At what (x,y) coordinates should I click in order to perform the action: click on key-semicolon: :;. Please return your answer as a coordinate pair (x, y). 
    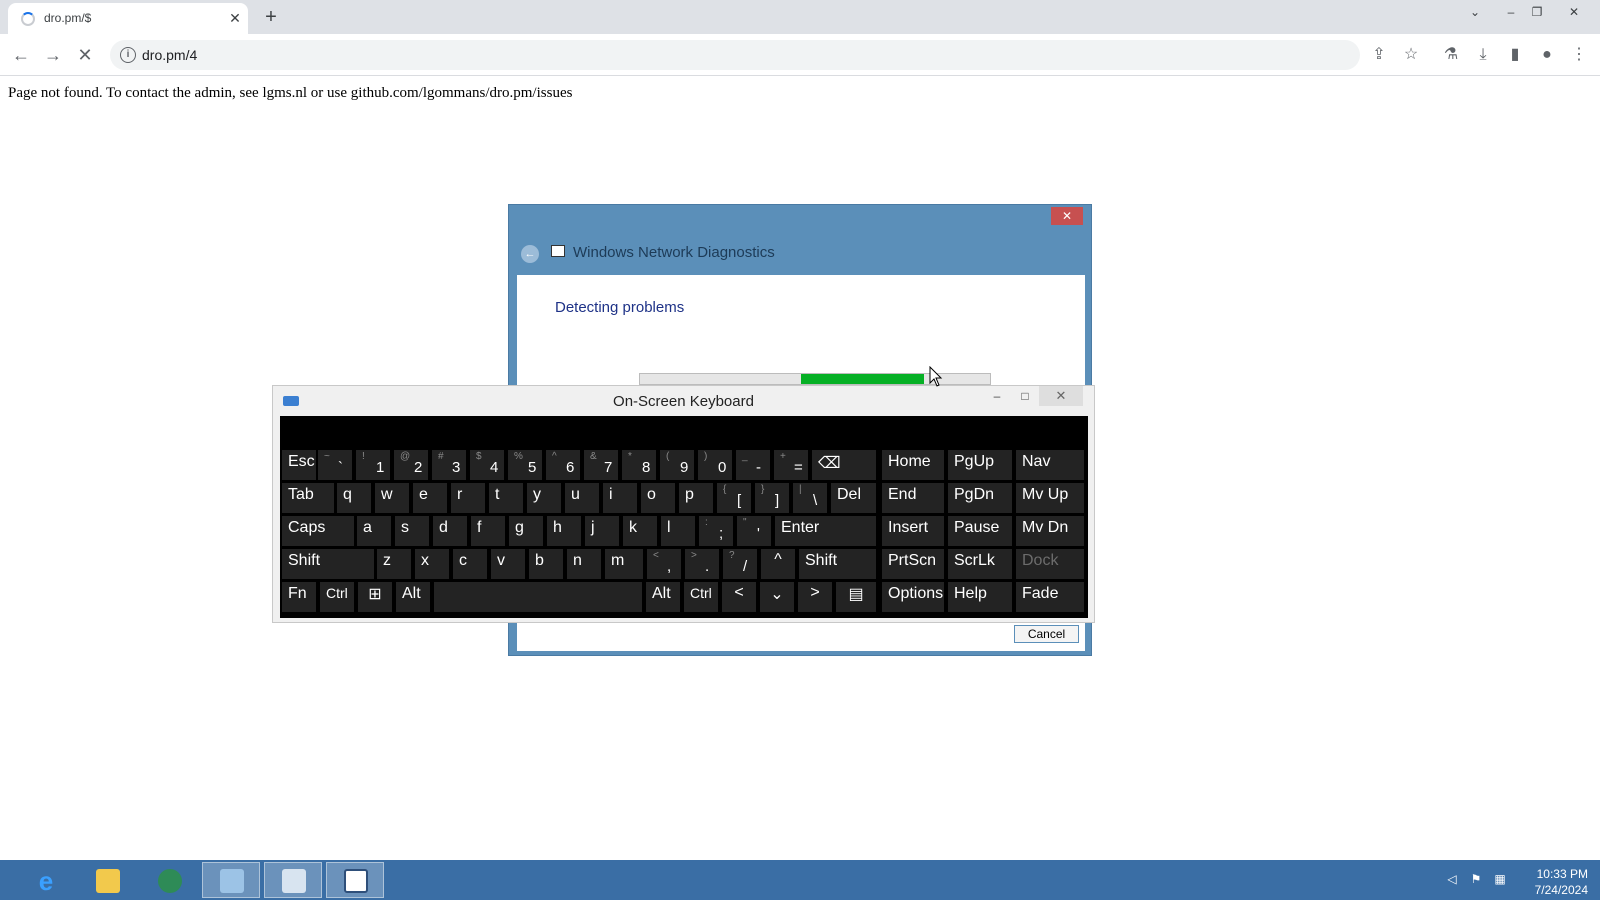
    Looking at the image, I should click on (716, 531).